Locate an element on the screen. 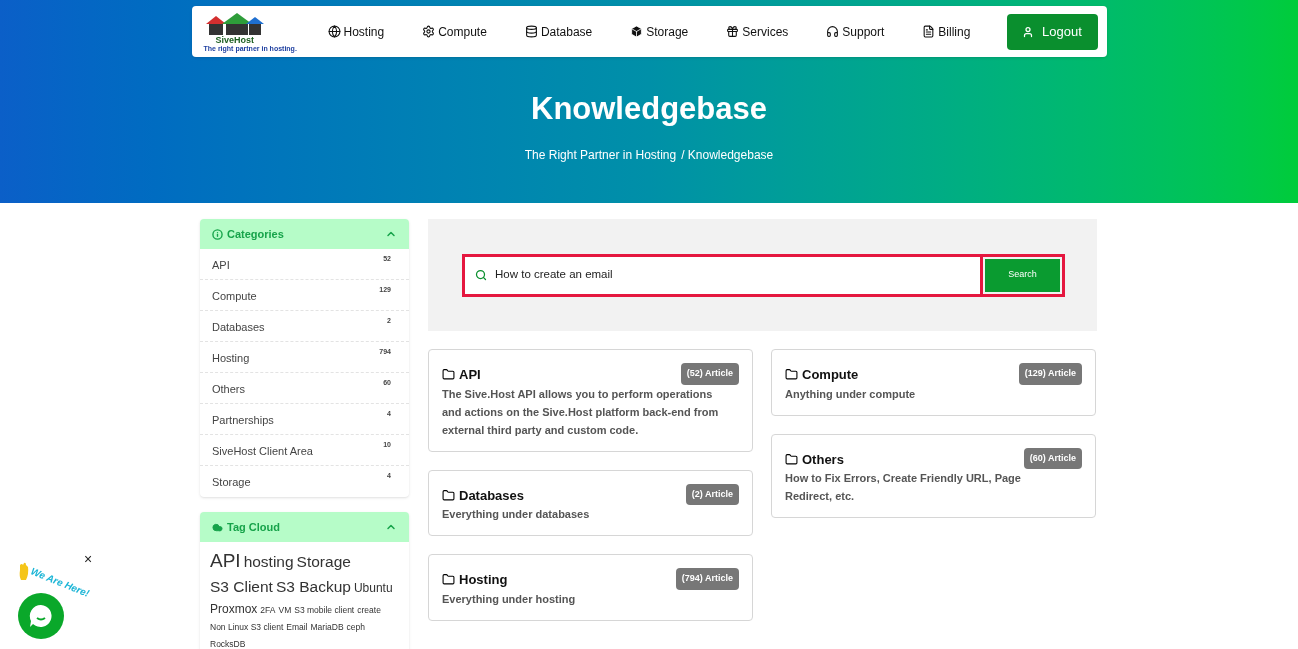 Image resolution: width=1298 pixels, height=649 pixels. box-icon is located at coordinates (637, 31).